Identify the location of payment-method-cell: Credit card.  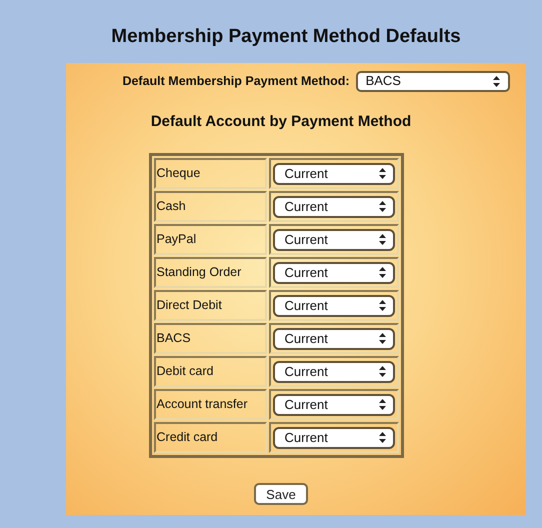
(210, 437).